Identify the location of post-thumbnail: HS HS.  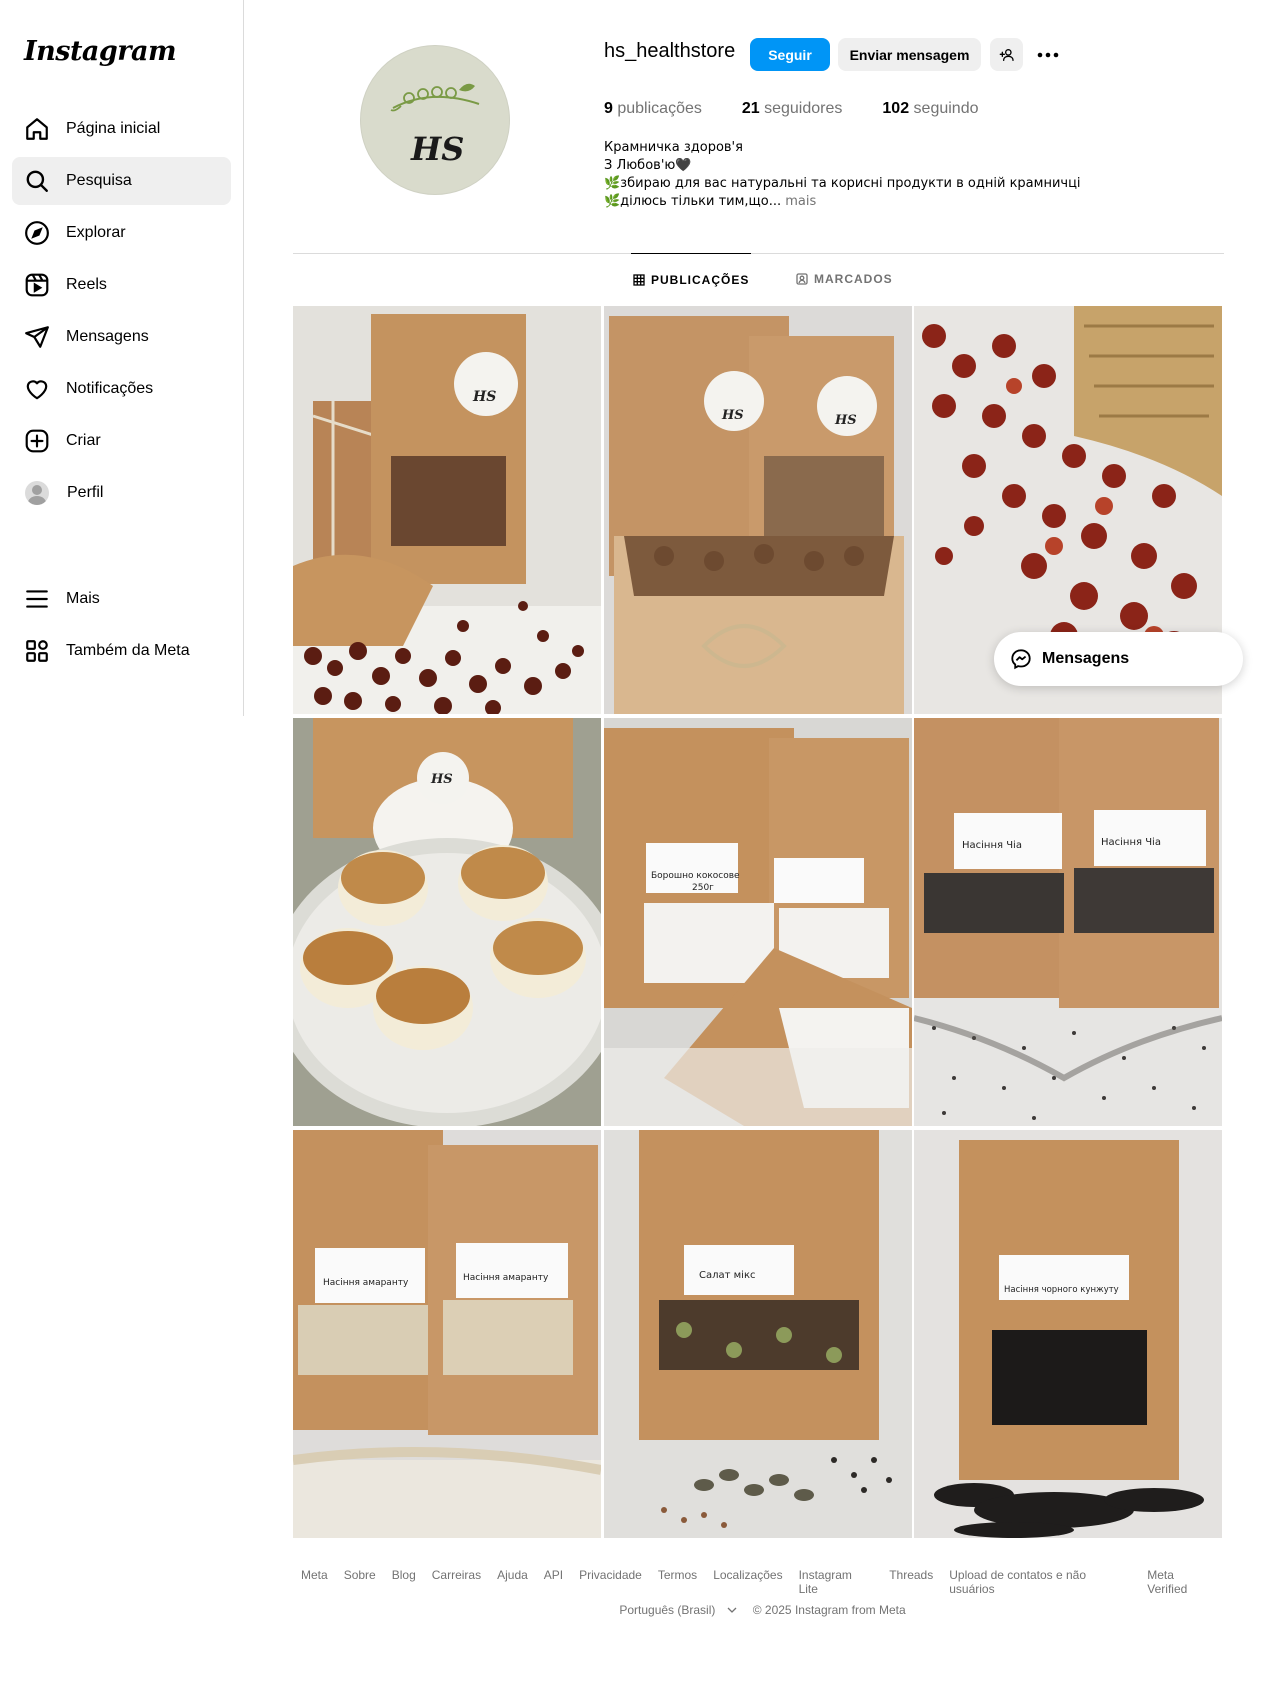
(757, 510).